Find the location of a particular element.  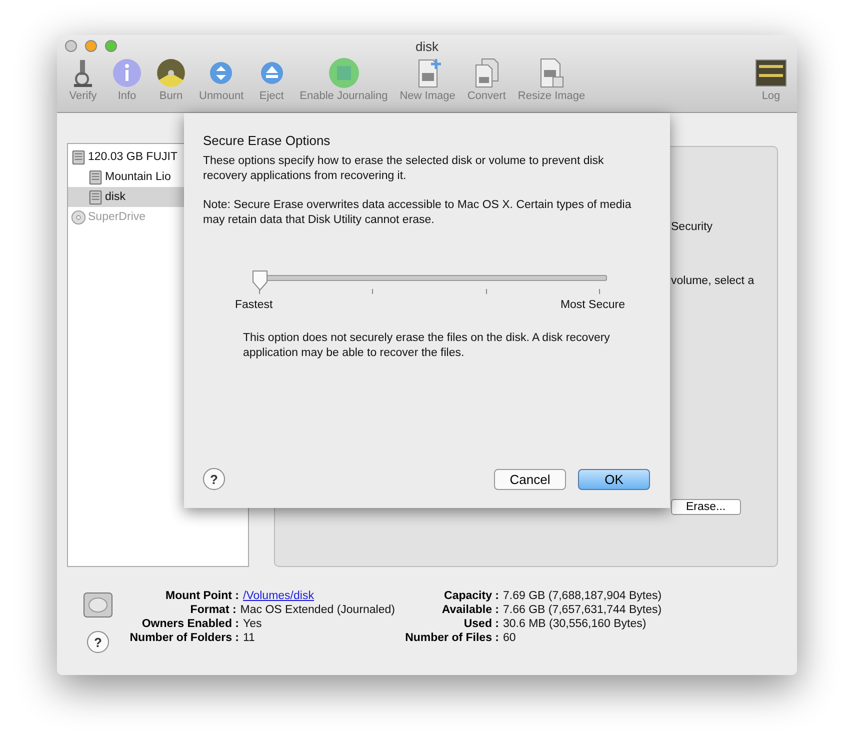

toolbar-button: New Image is located at coordinates (428, 79).